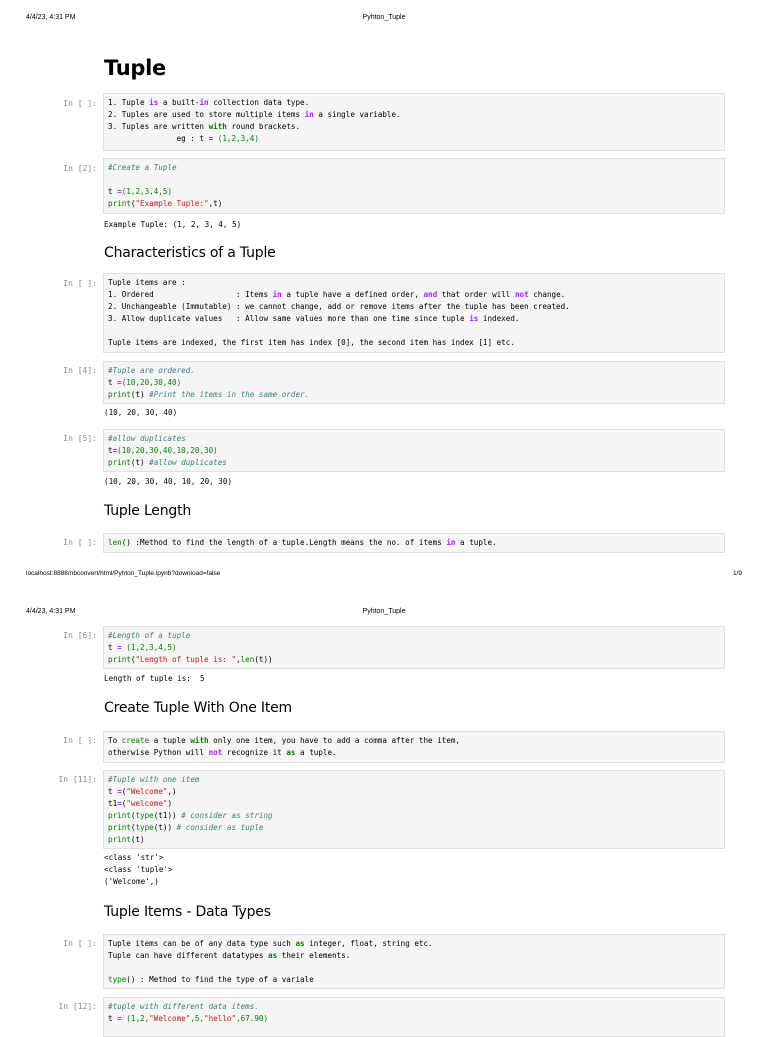 This screenshot has height=1037, width=768. Describe the element at coordinates (80, 370) in the screenshot. I see `cell-prompt: In [4]:` at that location.